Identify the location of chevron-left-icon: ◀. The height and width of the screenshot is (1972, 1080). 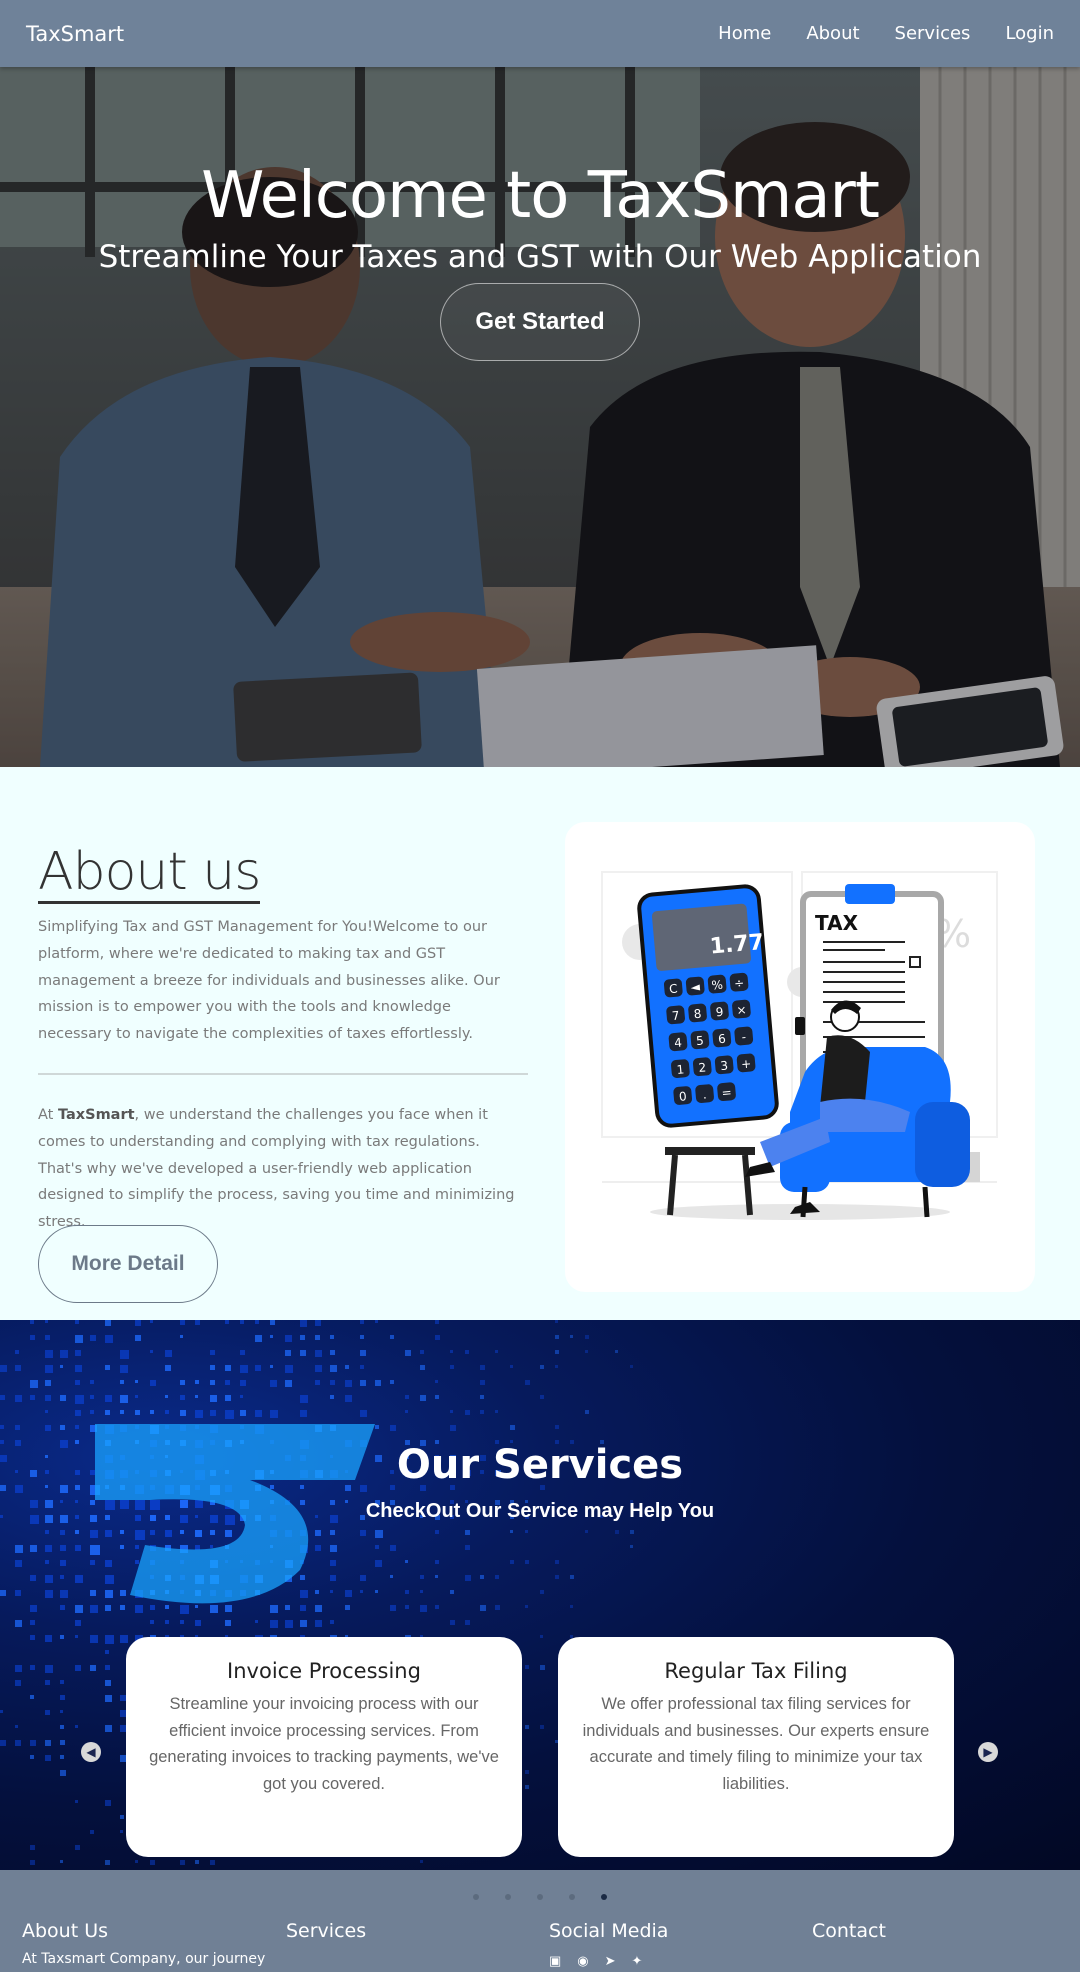
(91, 1752).